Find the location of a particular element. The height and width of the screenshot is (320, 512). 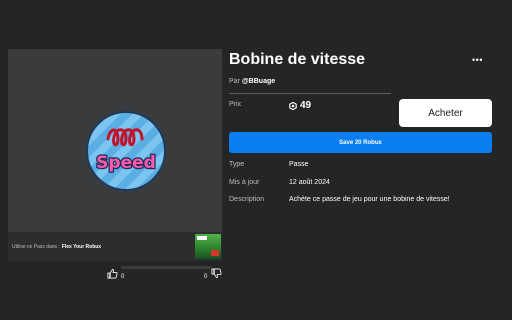

creator-prefix: Par is located at coordinates (234, 81).